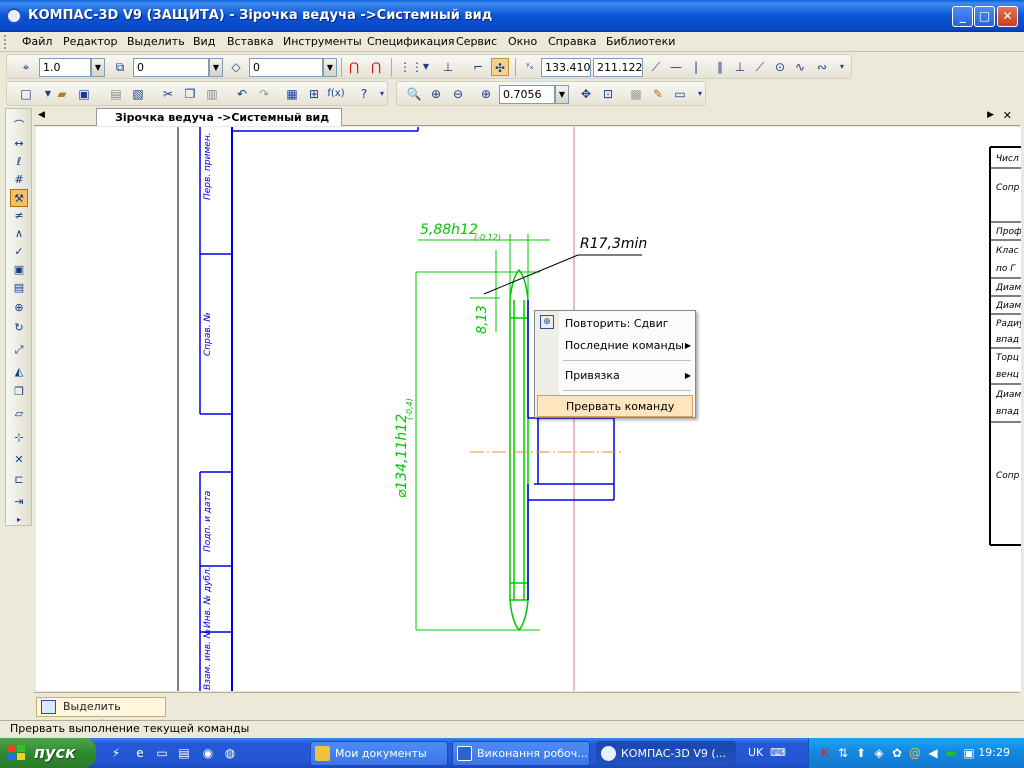 The image size is (1024, 768). What do you see at coordinates (615, 406) in the screenshot?
I see `menu-item-abort-command: Прервать команду` at bounding box center [615, 406].